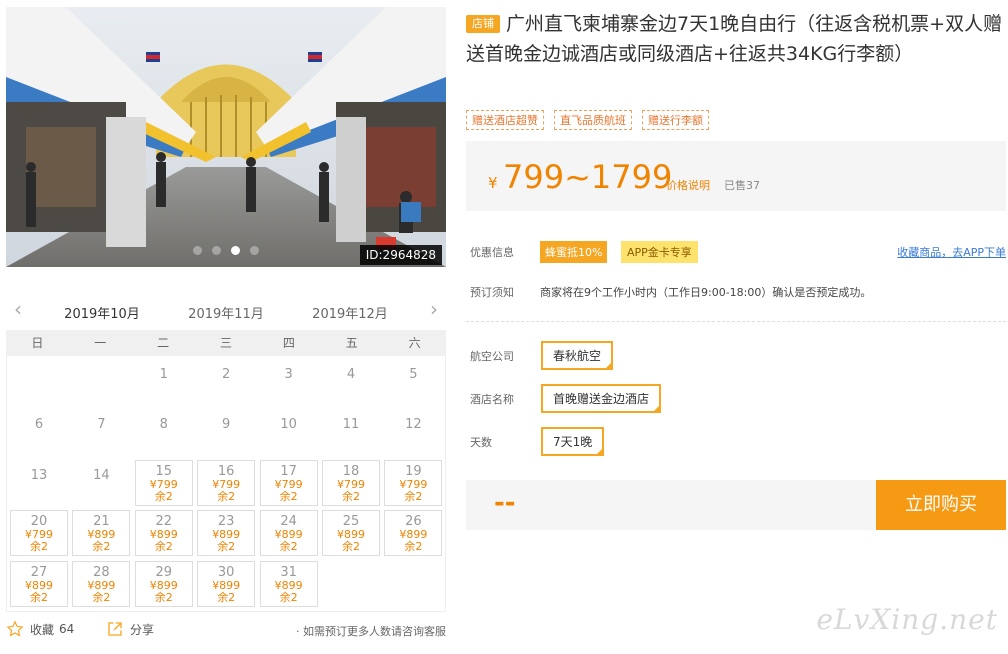  What do you see at coordinates (39, 572) in the screenshot?
I see `calendar-day-number: 27` at bounding box center [39, 572].